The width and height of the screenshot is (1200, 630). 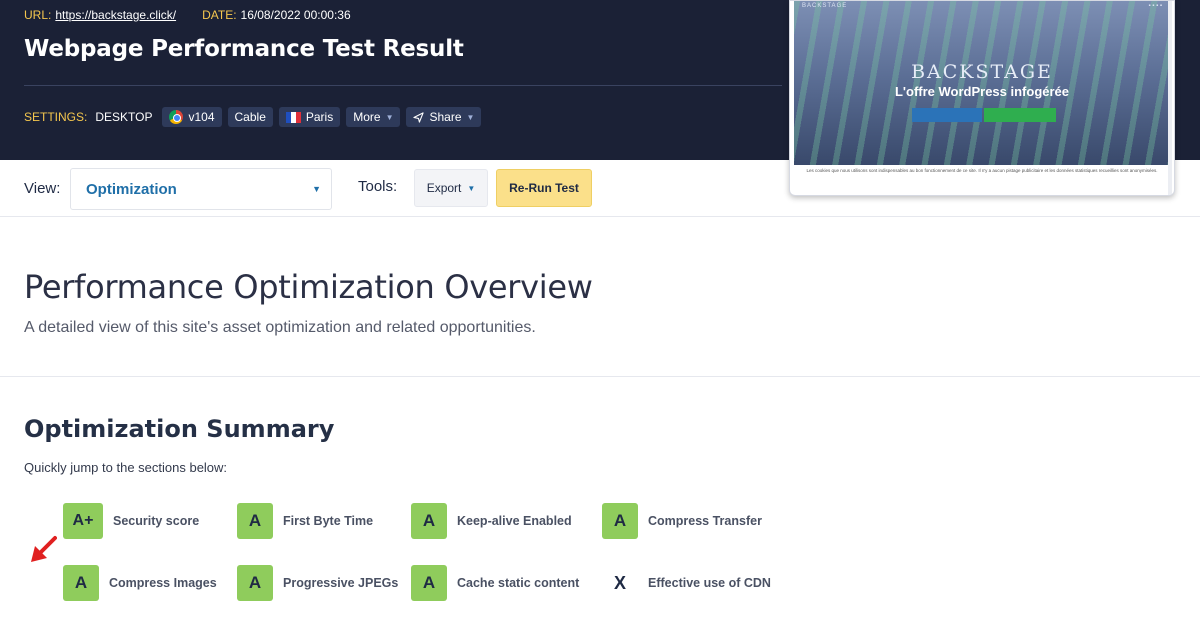 I want to click on screenshot-subtitle: L'offre WordPress infogérée, so click(x=982, y=91).